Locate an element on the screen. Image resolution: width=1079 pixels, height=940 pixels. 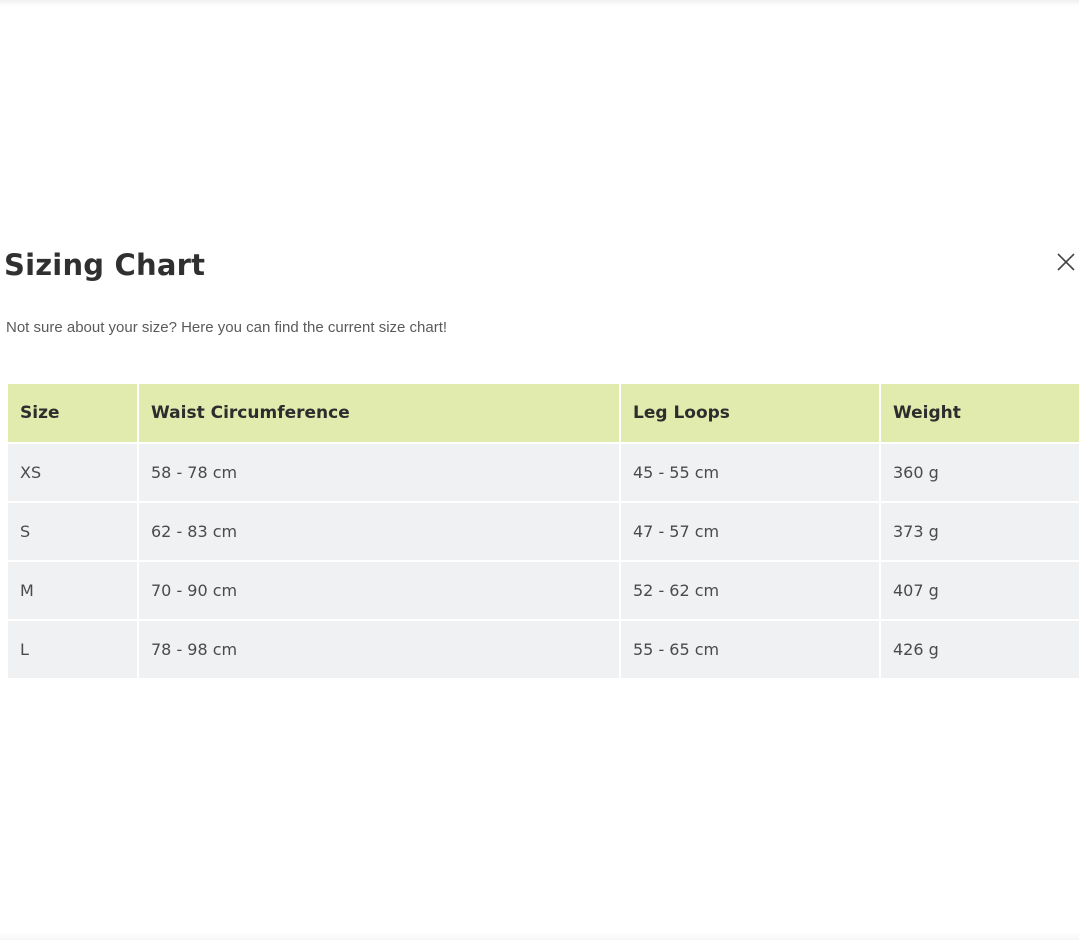
cell-weight: 360 g is located at coordinates (979, 472).